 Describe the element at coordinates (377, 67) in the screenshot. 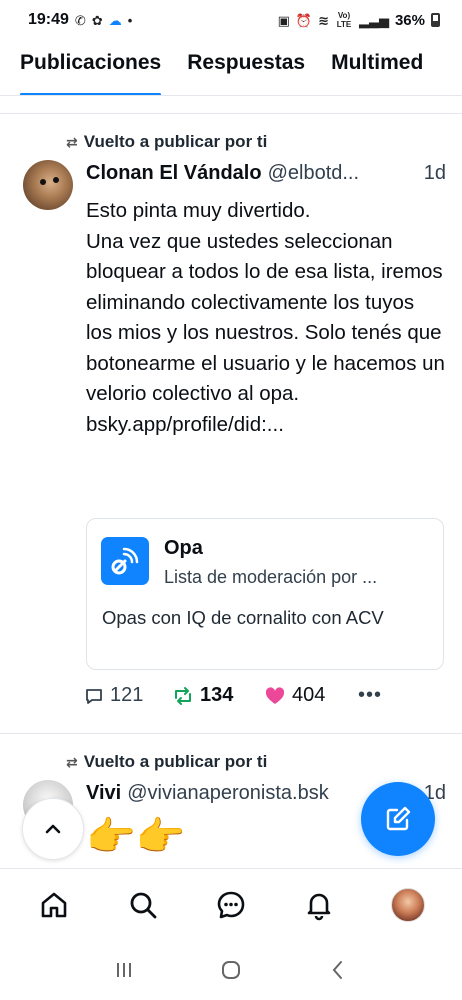

I see `tab-multimedia: Multimed` at that location.